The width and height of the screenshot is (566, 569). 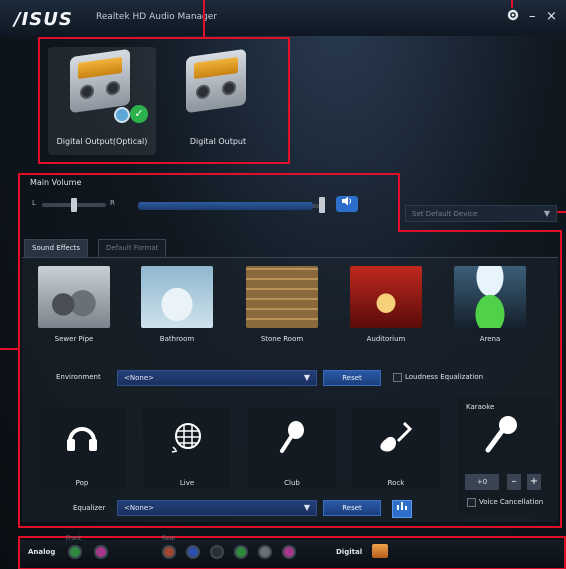 What do you see at coordinates (349, 552) in the screenshot?
I see `digital-label: Digital` at bounding box center [349, 552].